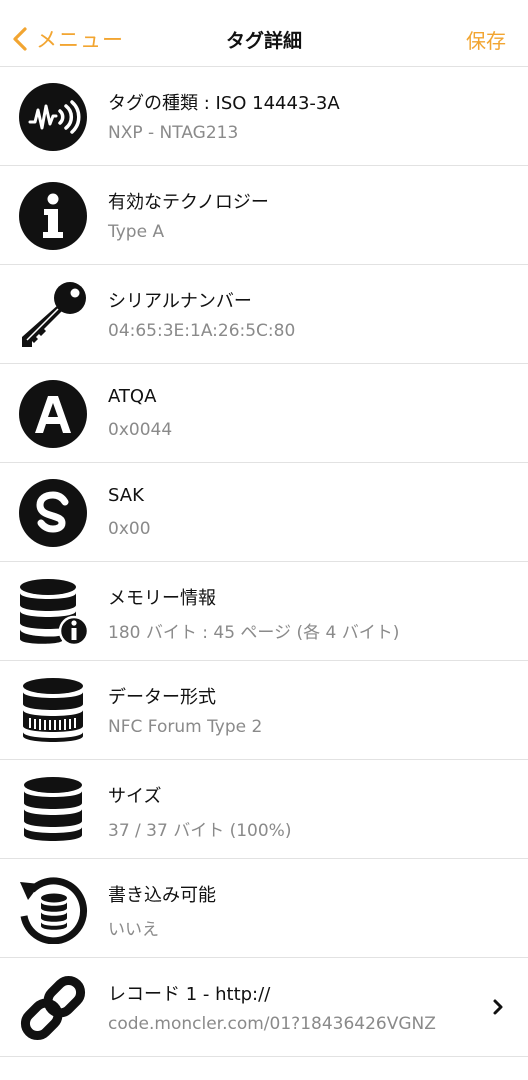 Image resolution: width=528 pixels, height=1080 pixels. I want to click on list-item-serial-number: シリアルナンバー 04:65:3E:1A:26:5C:80, so click(264, 314).